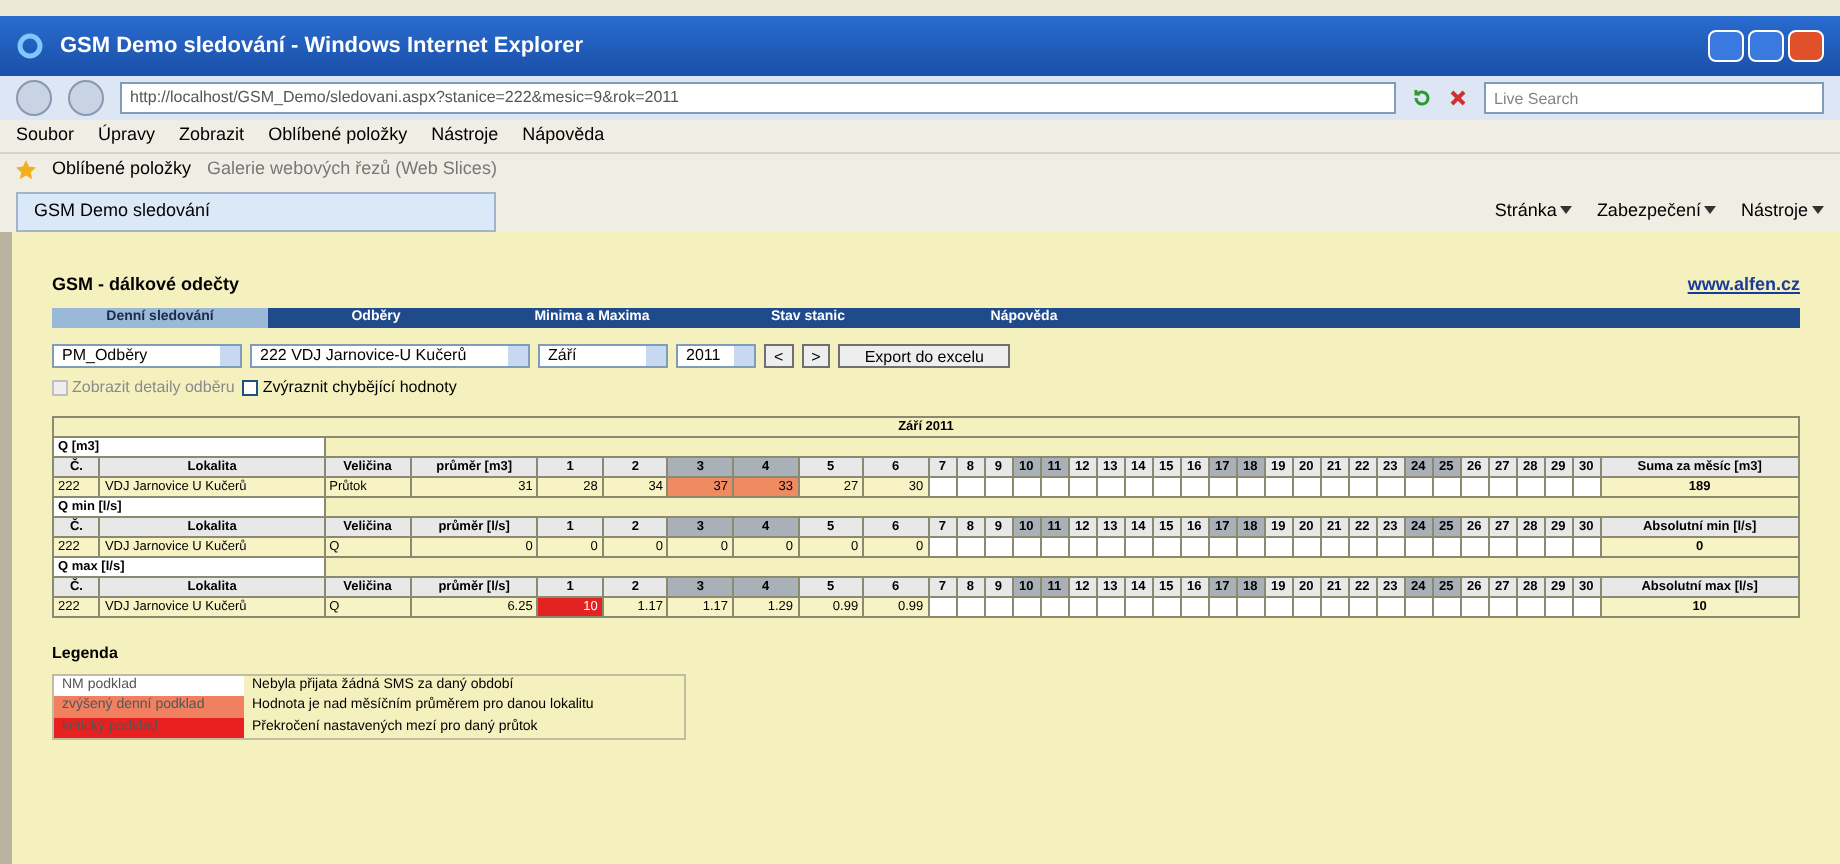 Image resolution: width=1840 pixels, height=864 pixels. What do you see at coordinates (127, 136) in the screenshot?
I see `menu-item: Úpravy` at bounding box center [127, 136].